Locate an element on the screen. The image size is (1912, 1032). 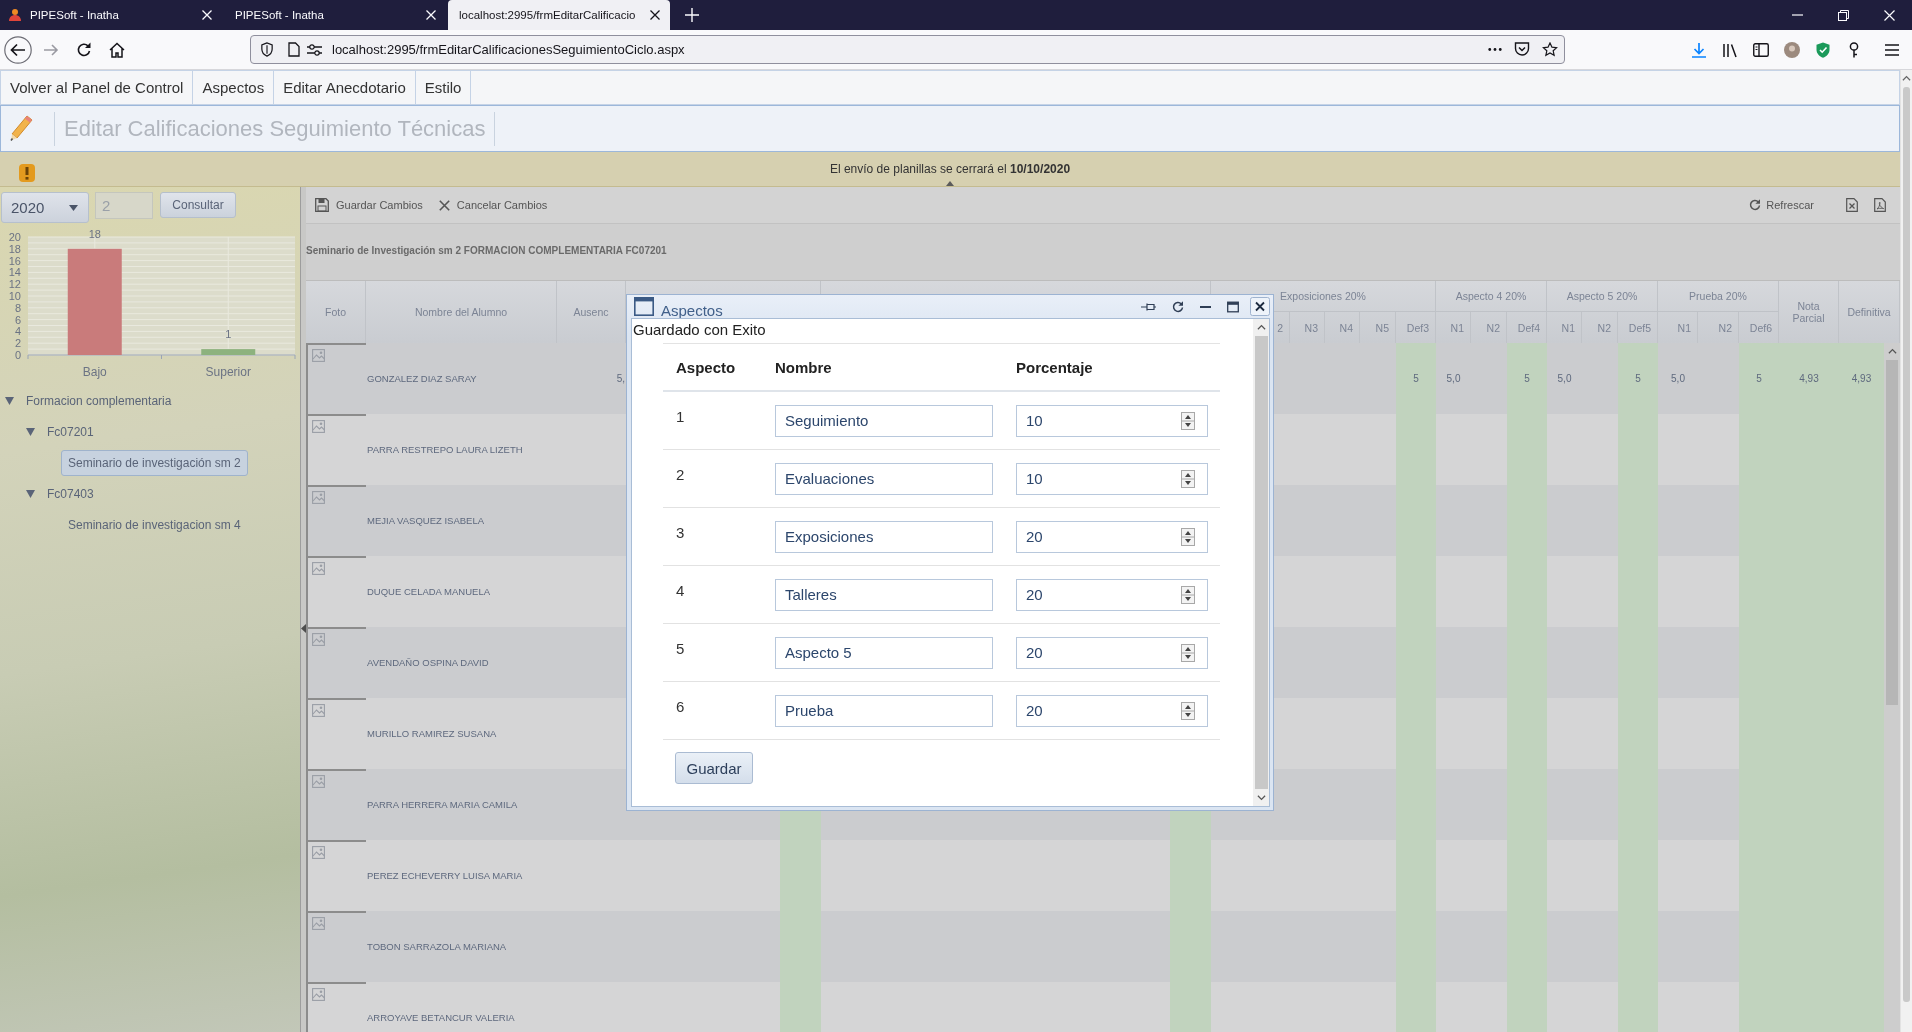
address-bar: localhost:2995/frmEditarCalificacionesSeguimientoCiclo.aspx is located at coordinates (907, 49).